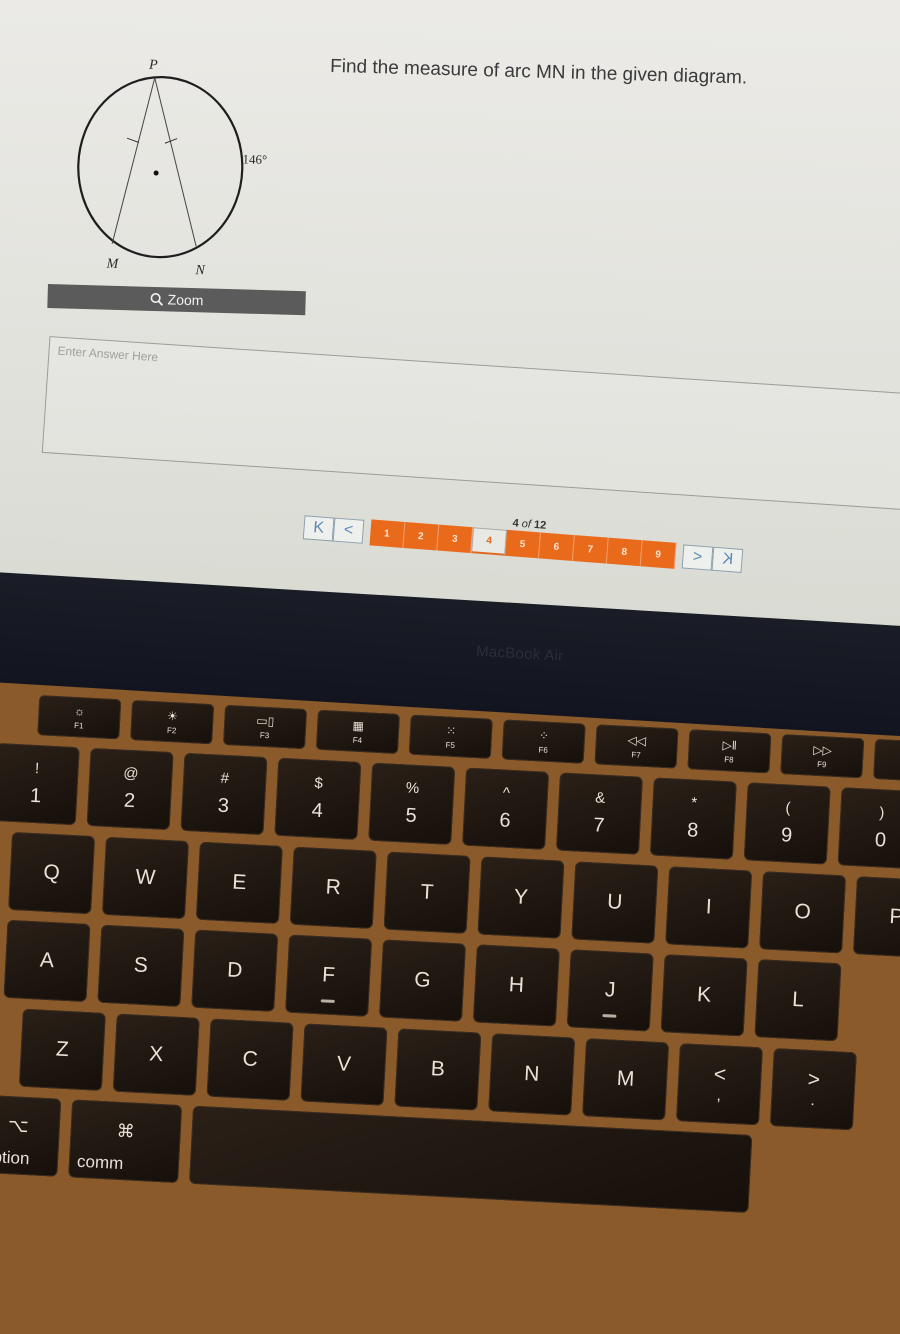  I want to click on page-button-9: 9, so click(658, 554).